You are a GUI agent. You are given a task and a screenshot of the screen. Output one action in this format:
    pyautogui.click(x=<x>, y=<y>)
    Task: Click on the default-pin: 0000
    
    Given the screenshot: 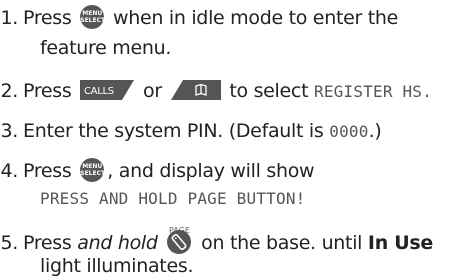 What is the action you would take?
    pyautogui.click(x=349, y=131)
    